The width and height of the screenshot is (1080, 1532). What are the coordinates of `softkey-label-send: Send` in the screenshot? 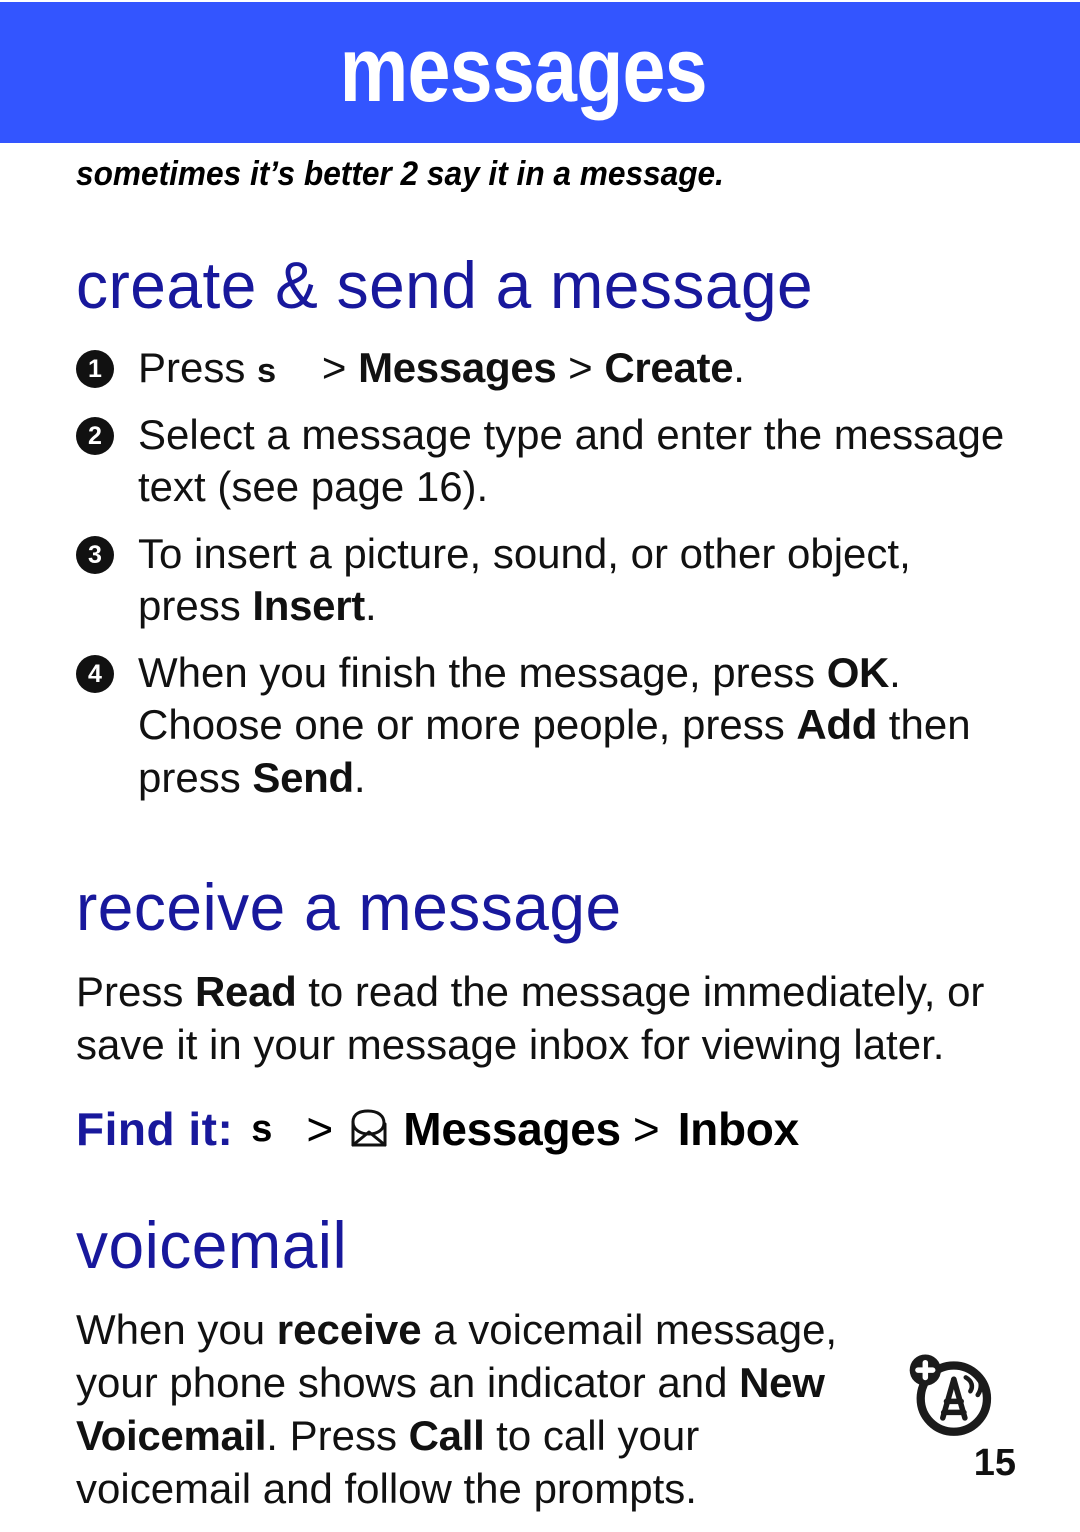 It's located at (303, 777).